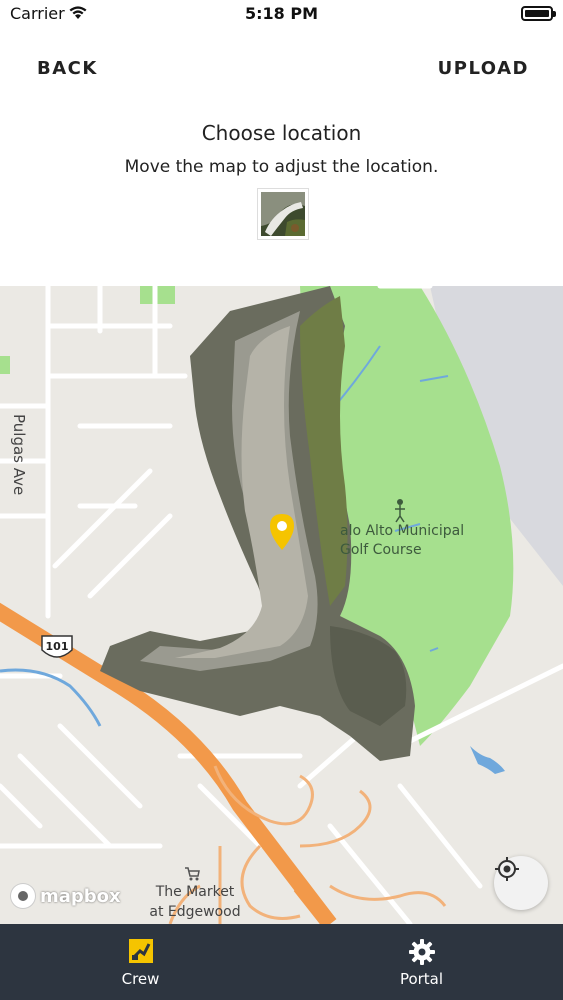 This screenshot has height=1000, width=563. I want to click on crosshair-icon, so click(507, 869).